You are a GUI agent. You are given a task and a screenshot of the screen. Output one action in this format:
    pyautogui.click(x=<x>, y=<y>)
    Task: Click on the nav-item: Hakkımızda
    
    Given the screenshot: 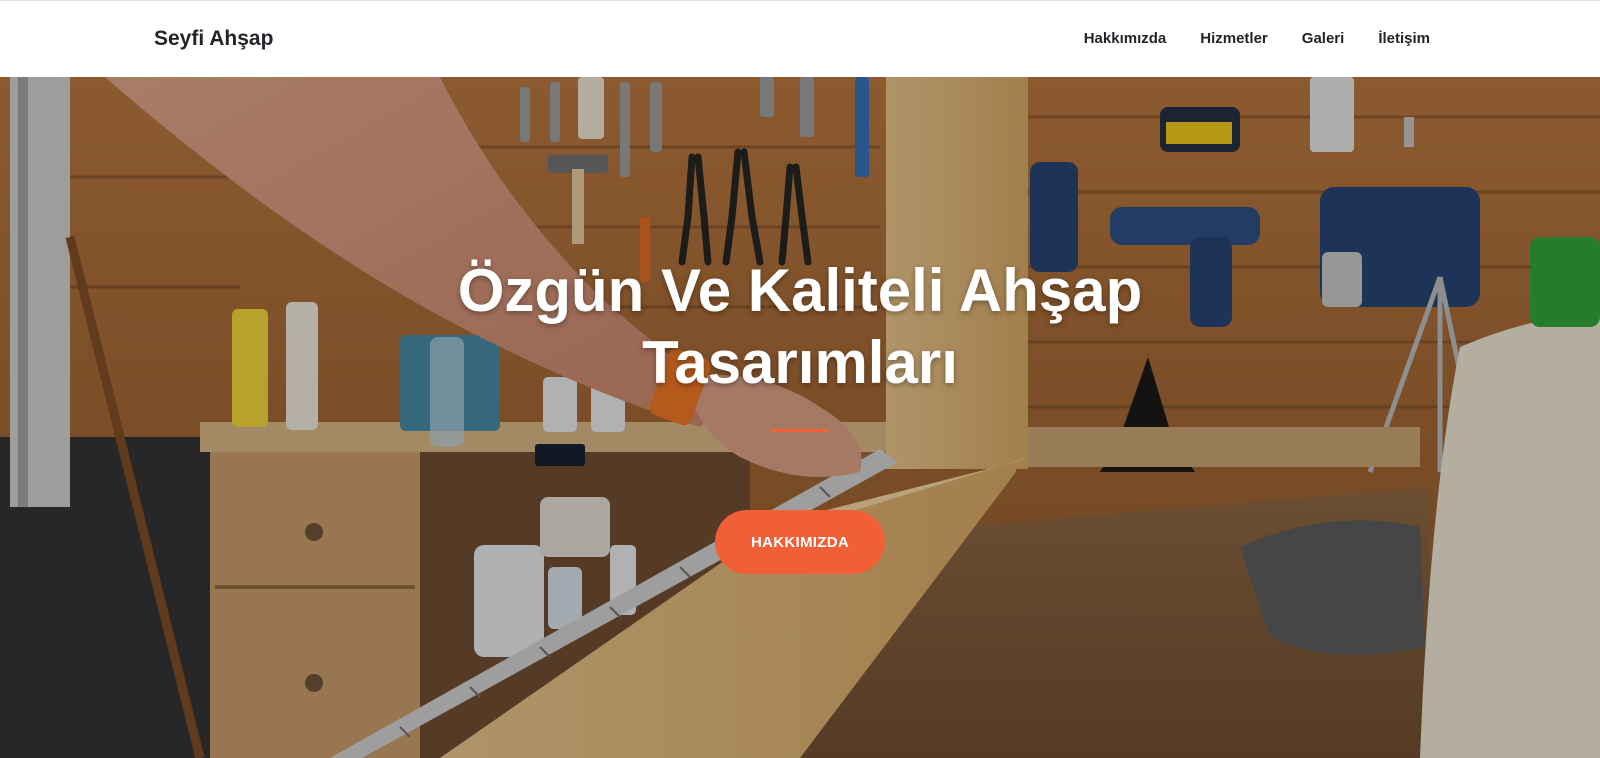 What is the action you would take?
    pyautogui.click(x=1125, y=39)
    